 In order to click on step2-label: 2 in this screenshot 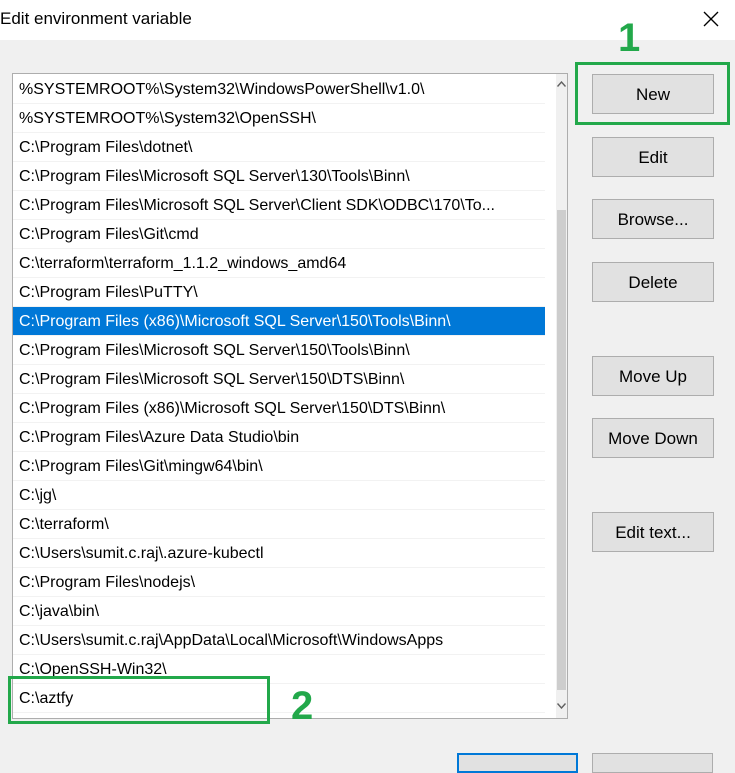, I will do `click(302, 706)`.